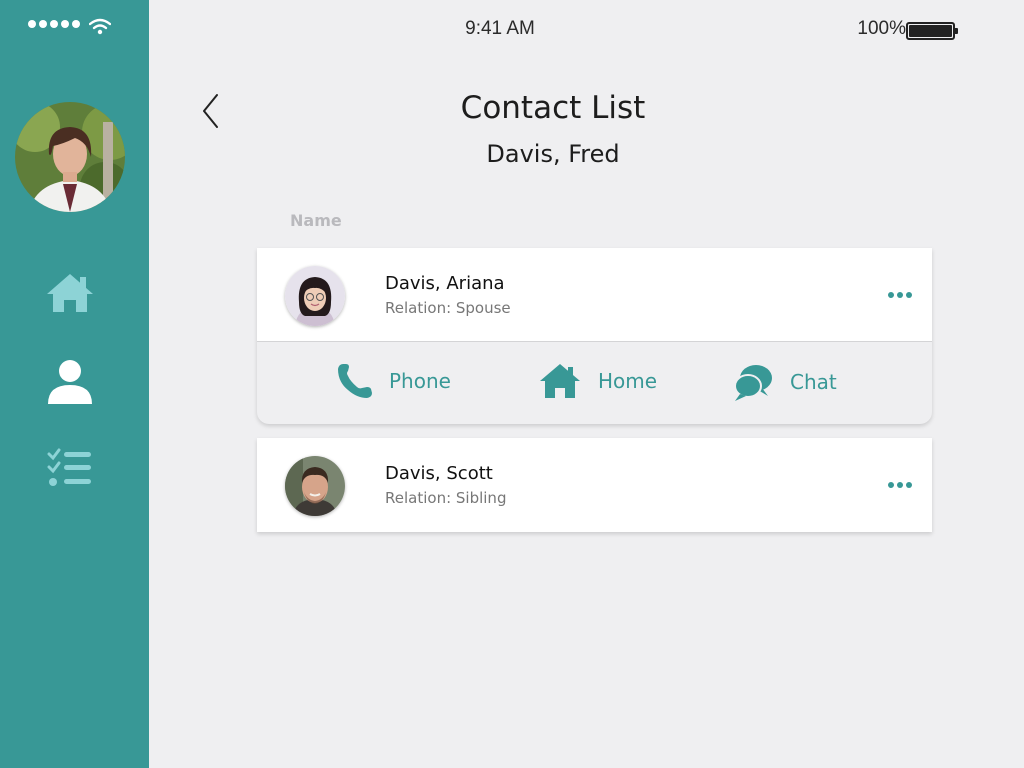 Image resolution: width=1024 pixels, height=768 pixels. I want to click on contact-relation: Relation: Spouse, so click(448, 308).